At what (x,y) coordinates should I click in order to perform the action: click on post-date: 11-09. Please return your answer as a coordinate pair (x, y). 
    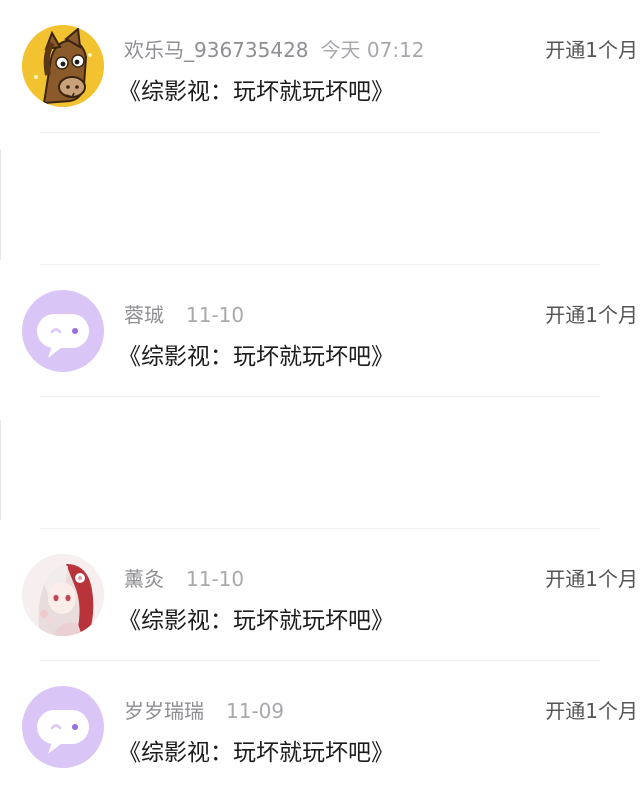
    Looking at the image, I should click on (255, 711).